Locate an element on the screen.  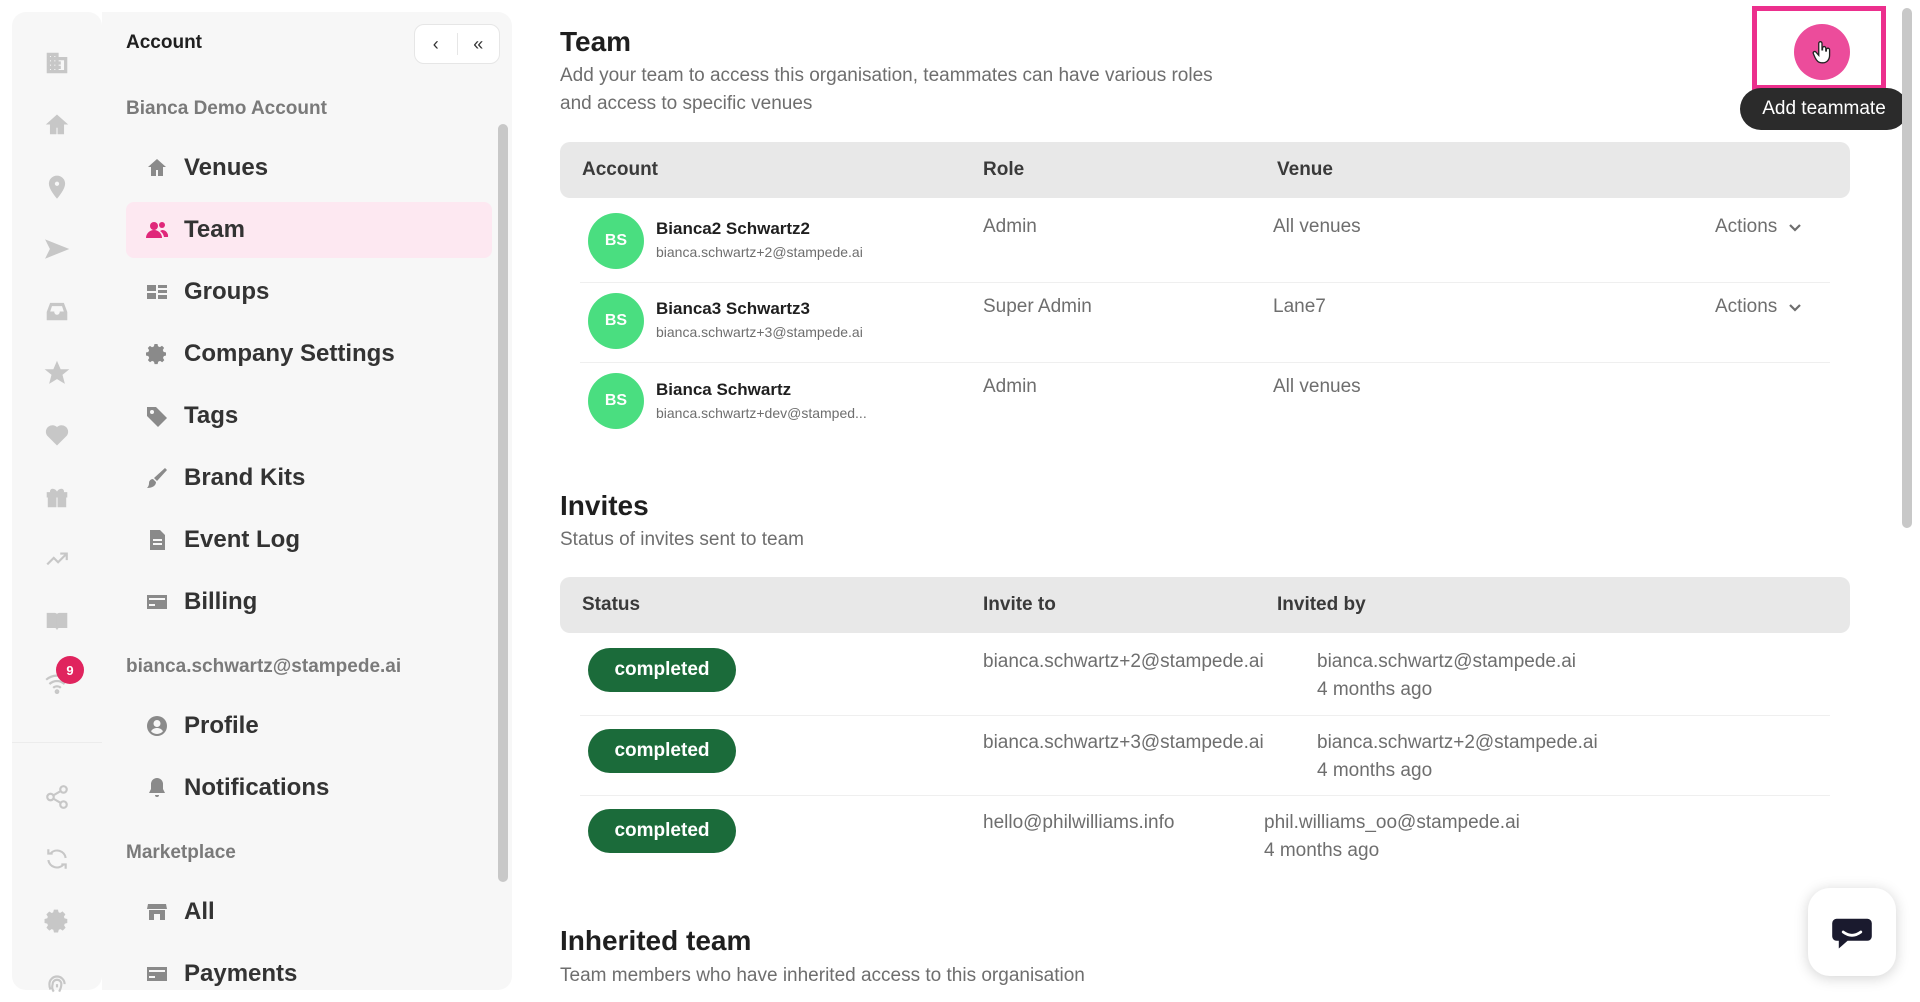
nav-item-label: Payments is located at coordinates (241, 973).